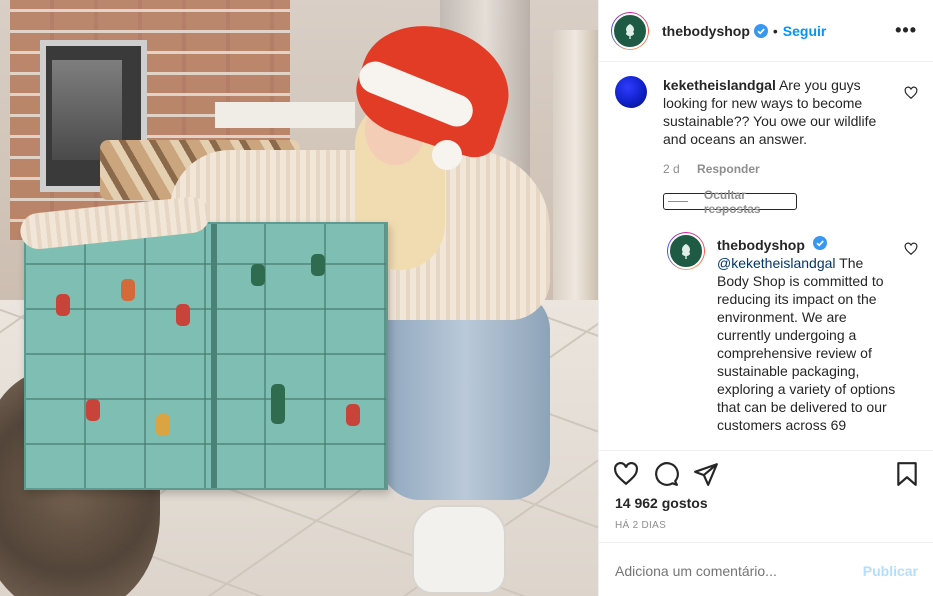  What do you see at coordinates (447, 155) in the screenshot?
I see `photo-santa-hat-pom` at bounding box center [447, 155].